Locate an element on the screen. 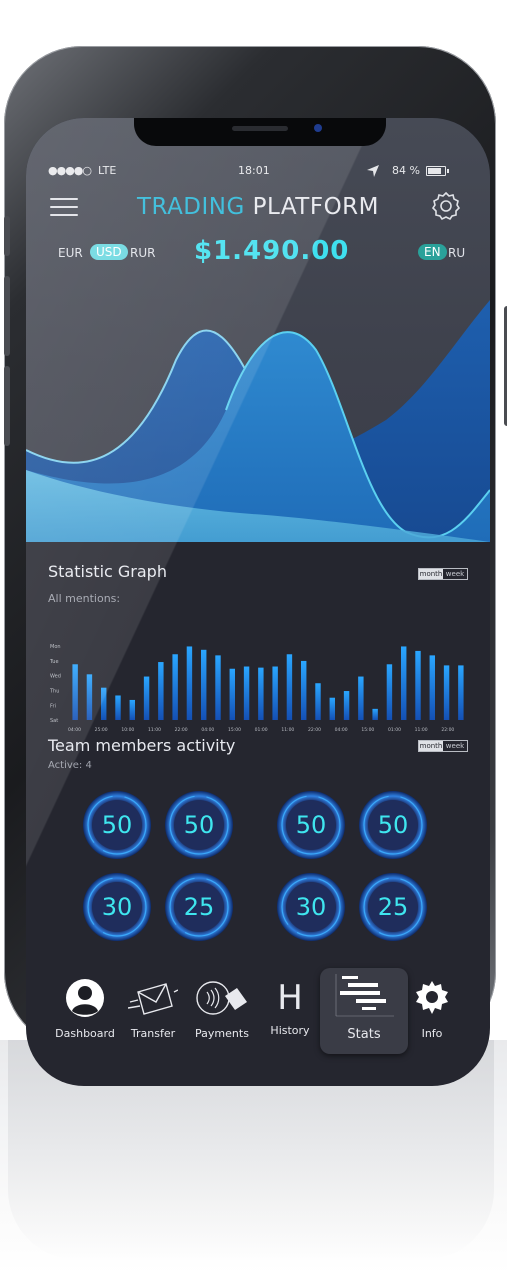 This screenshot has height=1274, width=507. nav-stats: Stats is located at coordinates (364, 1008).